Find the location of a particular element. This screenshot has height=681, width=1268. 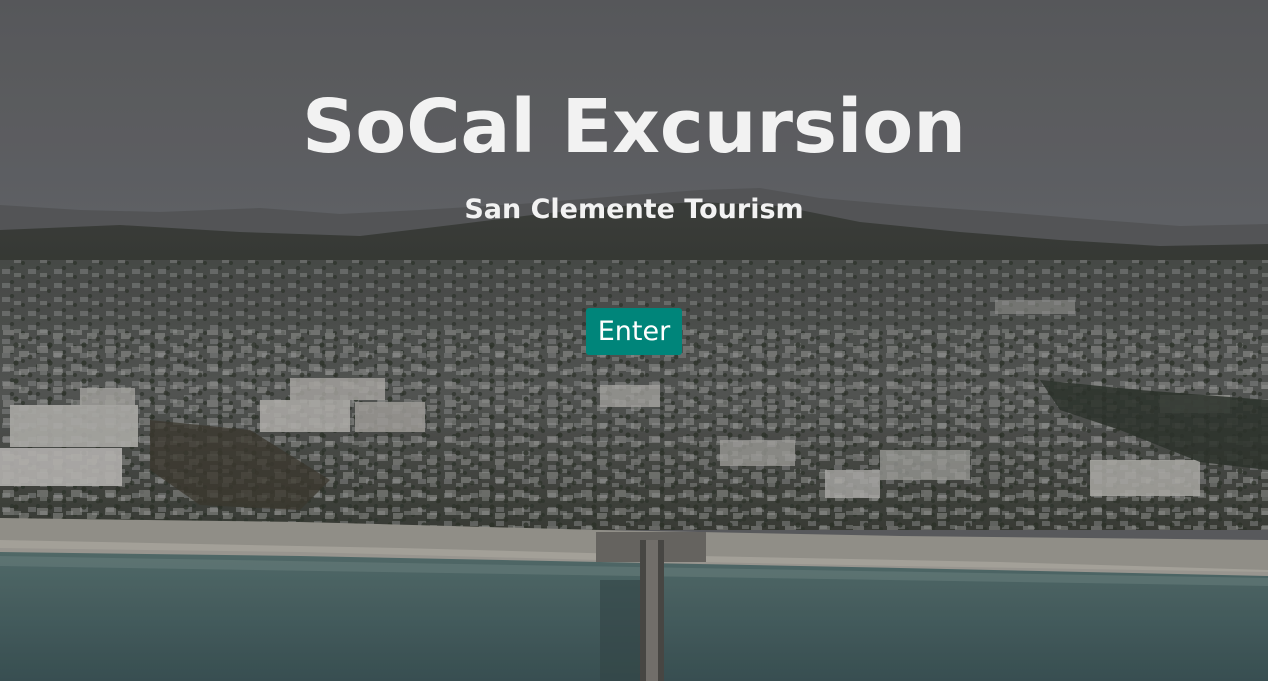

page-subtitle: San Clemente Tourism is located at coordinates (634, 209).